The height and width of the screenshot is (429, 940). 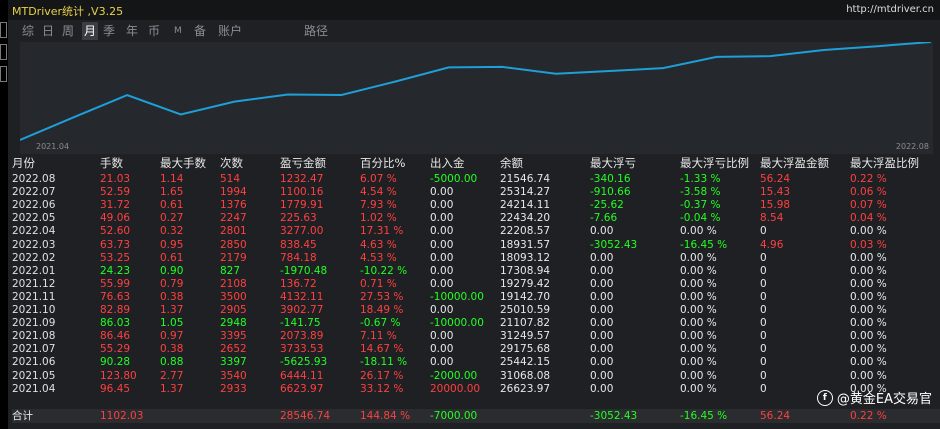 What do you see at coordinates (794, 163) in the screenshot?
I see `column-header-10: 最大浮盈金额` at bounding box center [794, 163].